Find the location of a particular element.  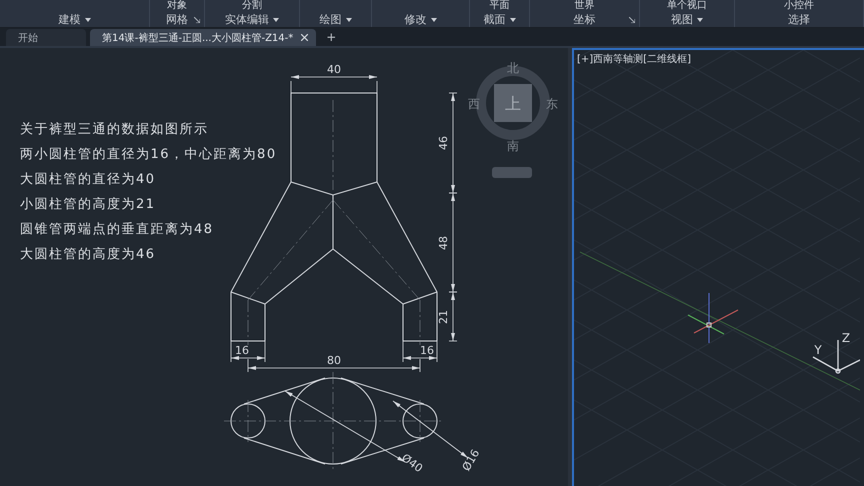

dimension-text: 21 is located at coordinates (443, 317).